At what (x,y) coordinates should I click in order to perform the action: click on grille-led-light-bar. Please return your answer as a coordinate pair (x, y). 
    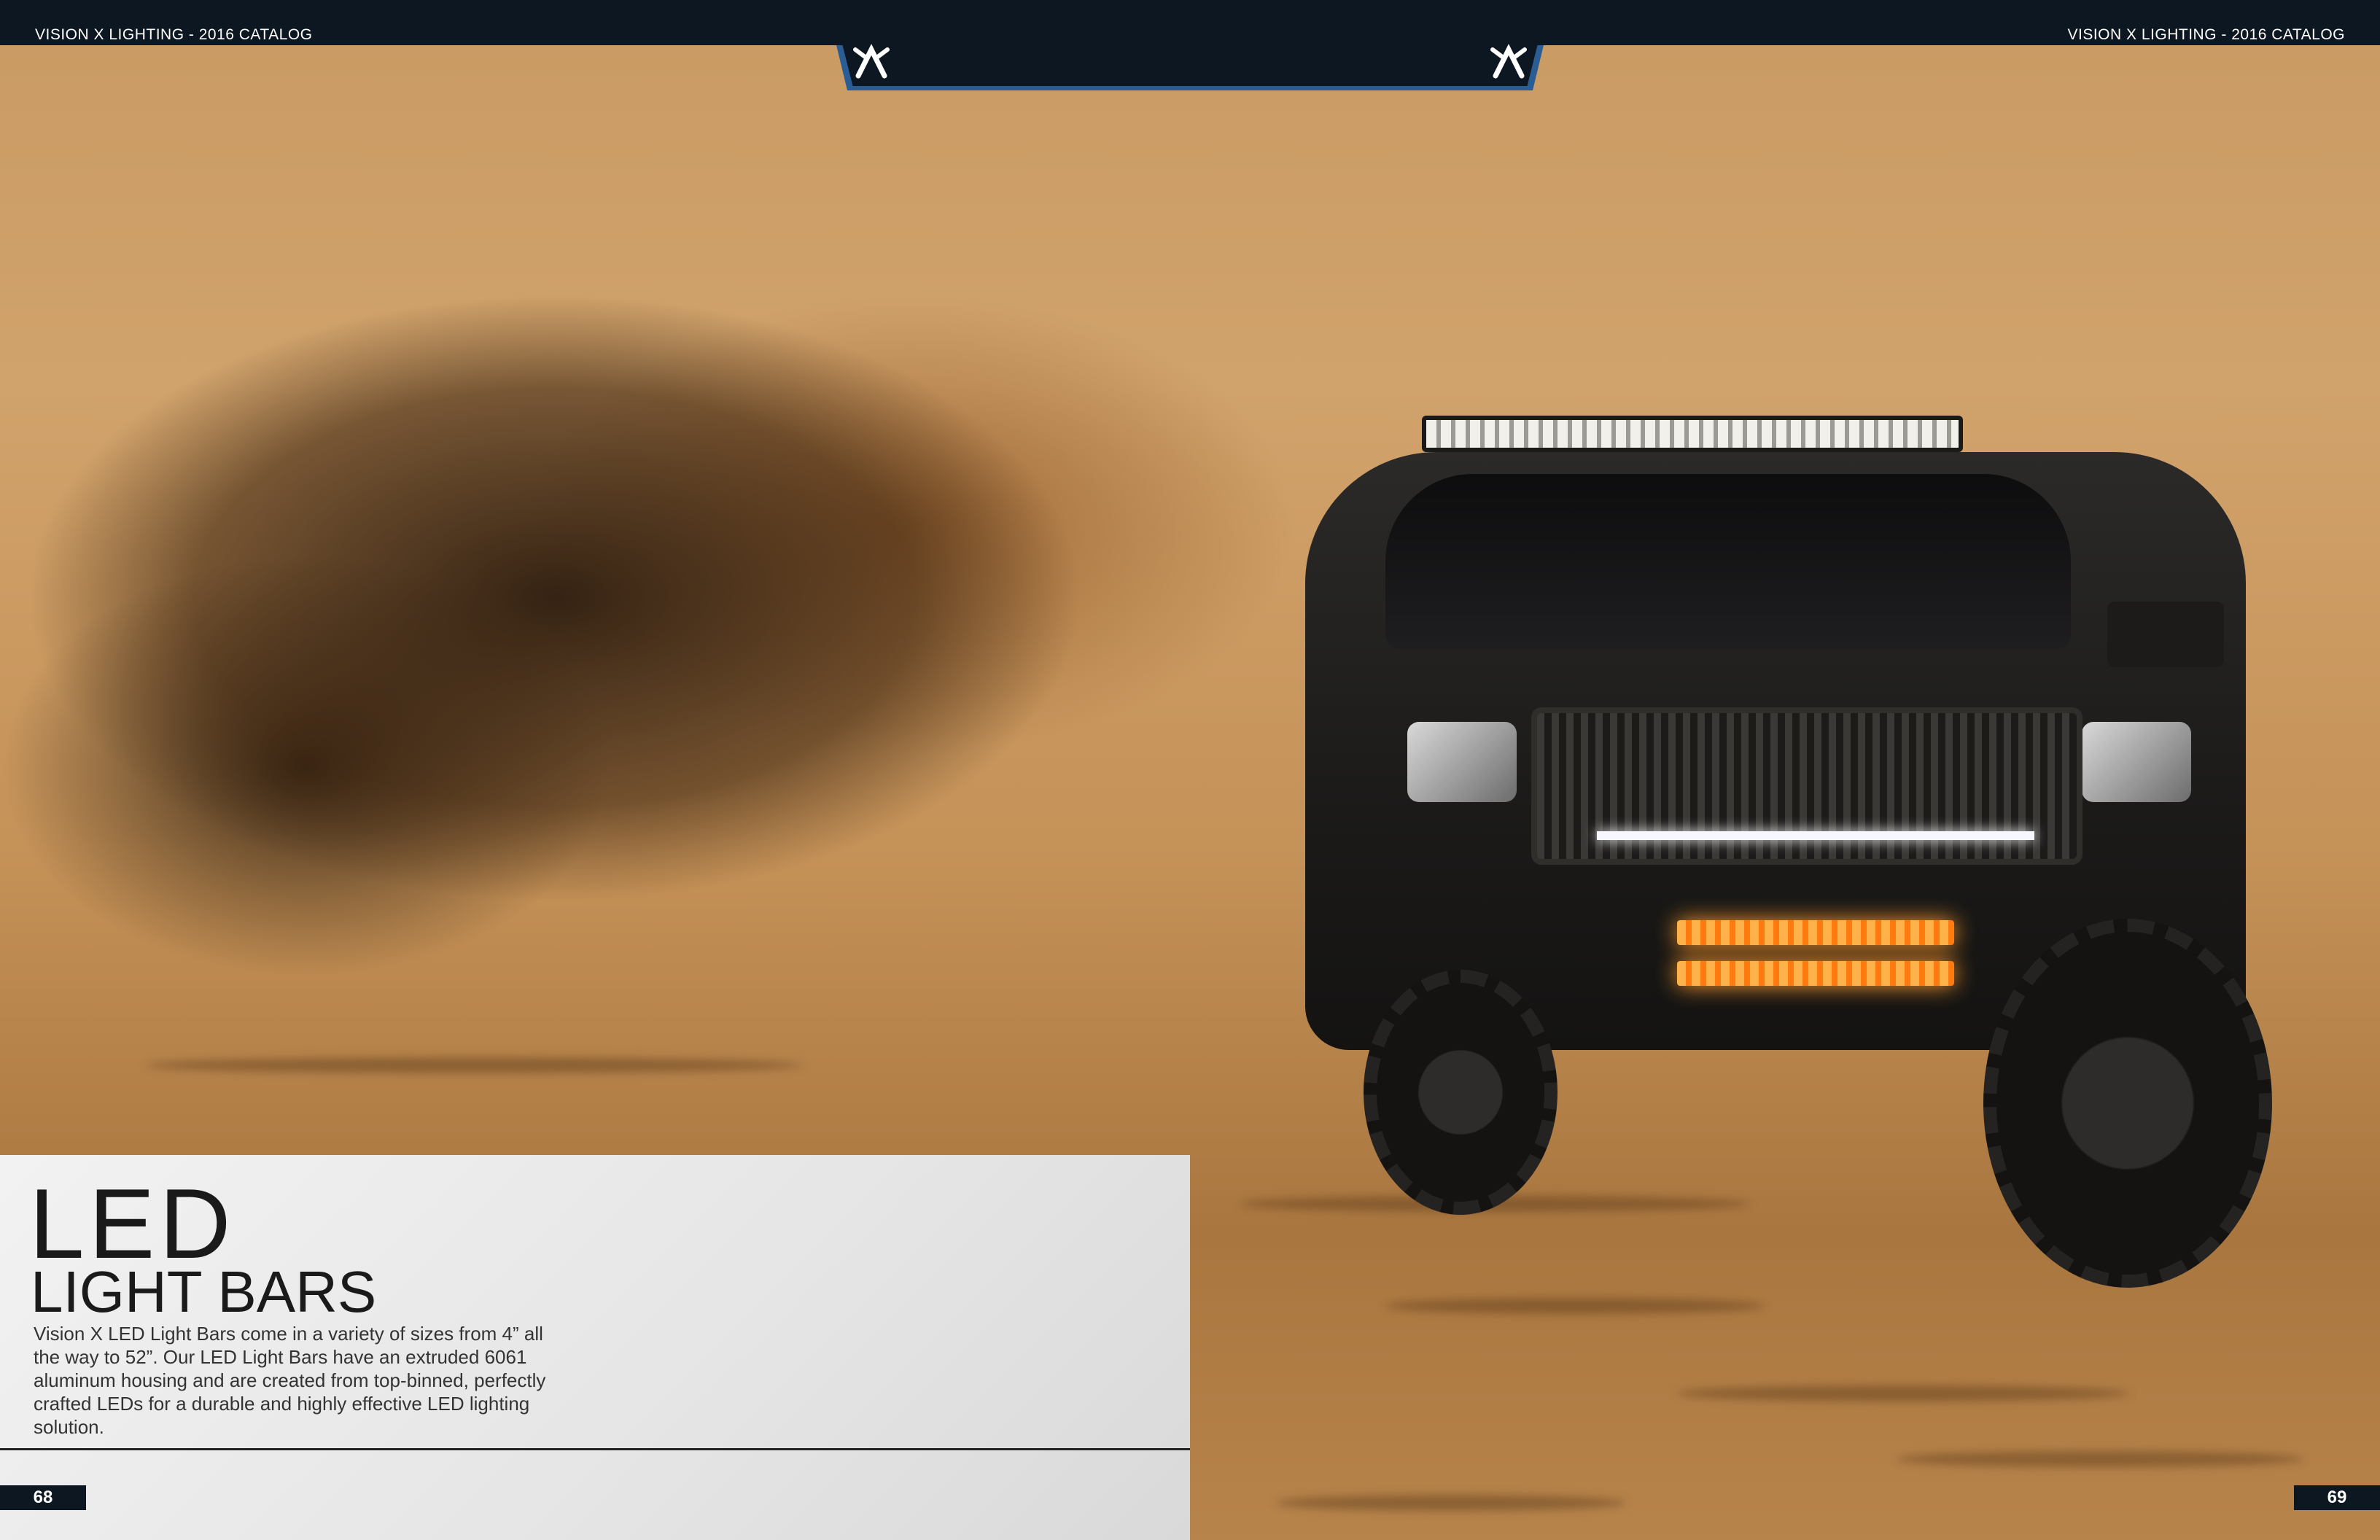
    Looking at the image, I should click on (1815, 835).